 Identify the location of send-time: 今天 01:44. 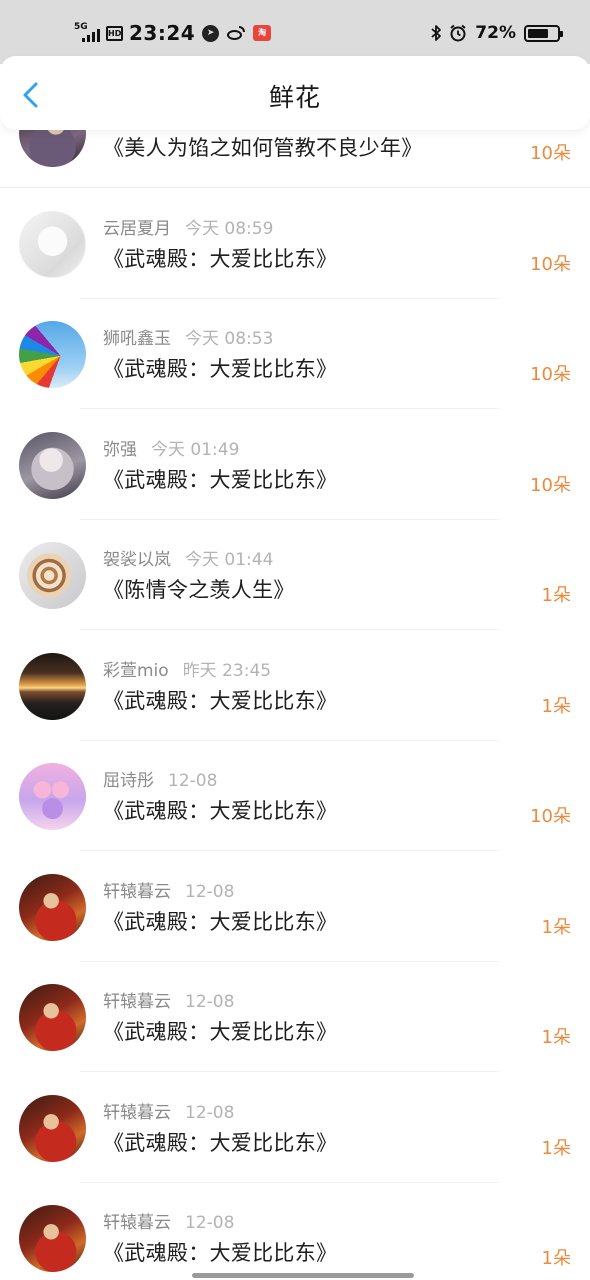
(229, 560).